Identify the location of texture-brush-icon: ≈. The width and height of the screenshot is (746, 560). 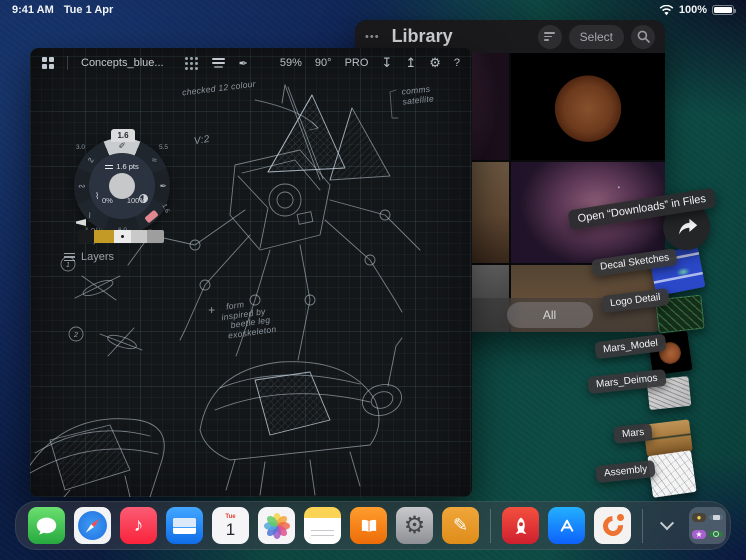
(154, 160).